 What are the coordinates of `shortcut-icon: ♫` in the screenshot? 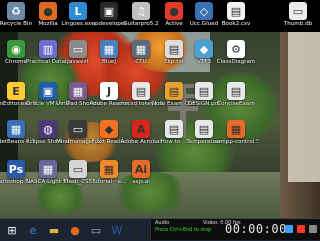 It's located at (141, 11).